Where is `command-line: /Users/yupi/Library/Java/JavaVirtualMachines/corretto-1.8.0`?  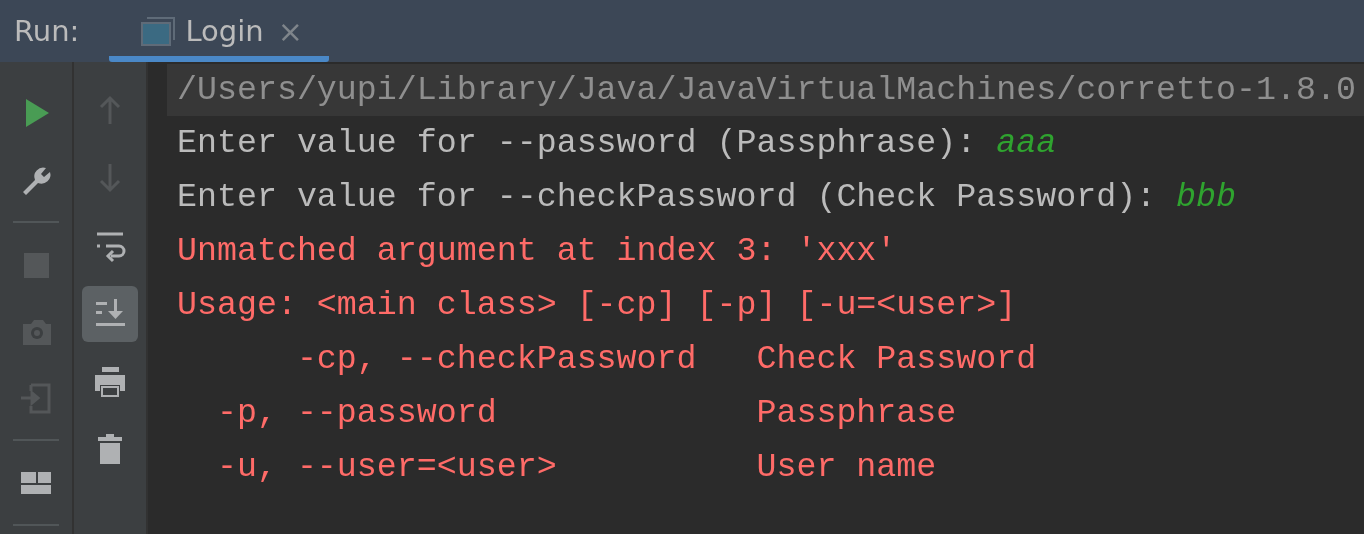 command-line: /Users/yupi/Library/Java/JavaVirtualMachines/corretto-1.8.0 is located at coordinates (766, 90).